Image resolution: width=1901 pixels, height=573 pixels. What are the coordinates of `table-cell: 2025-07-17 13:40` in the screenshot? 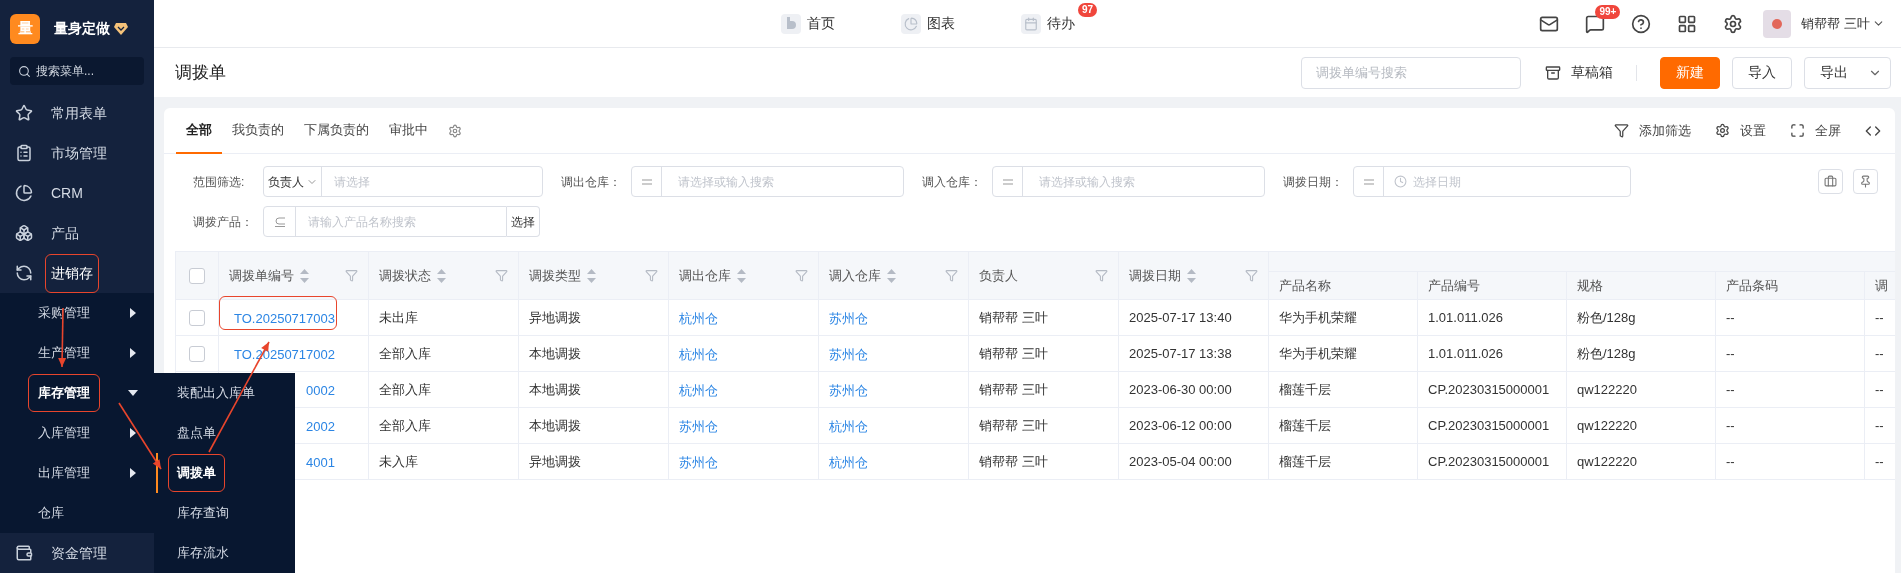 It's located at (1193, 317).